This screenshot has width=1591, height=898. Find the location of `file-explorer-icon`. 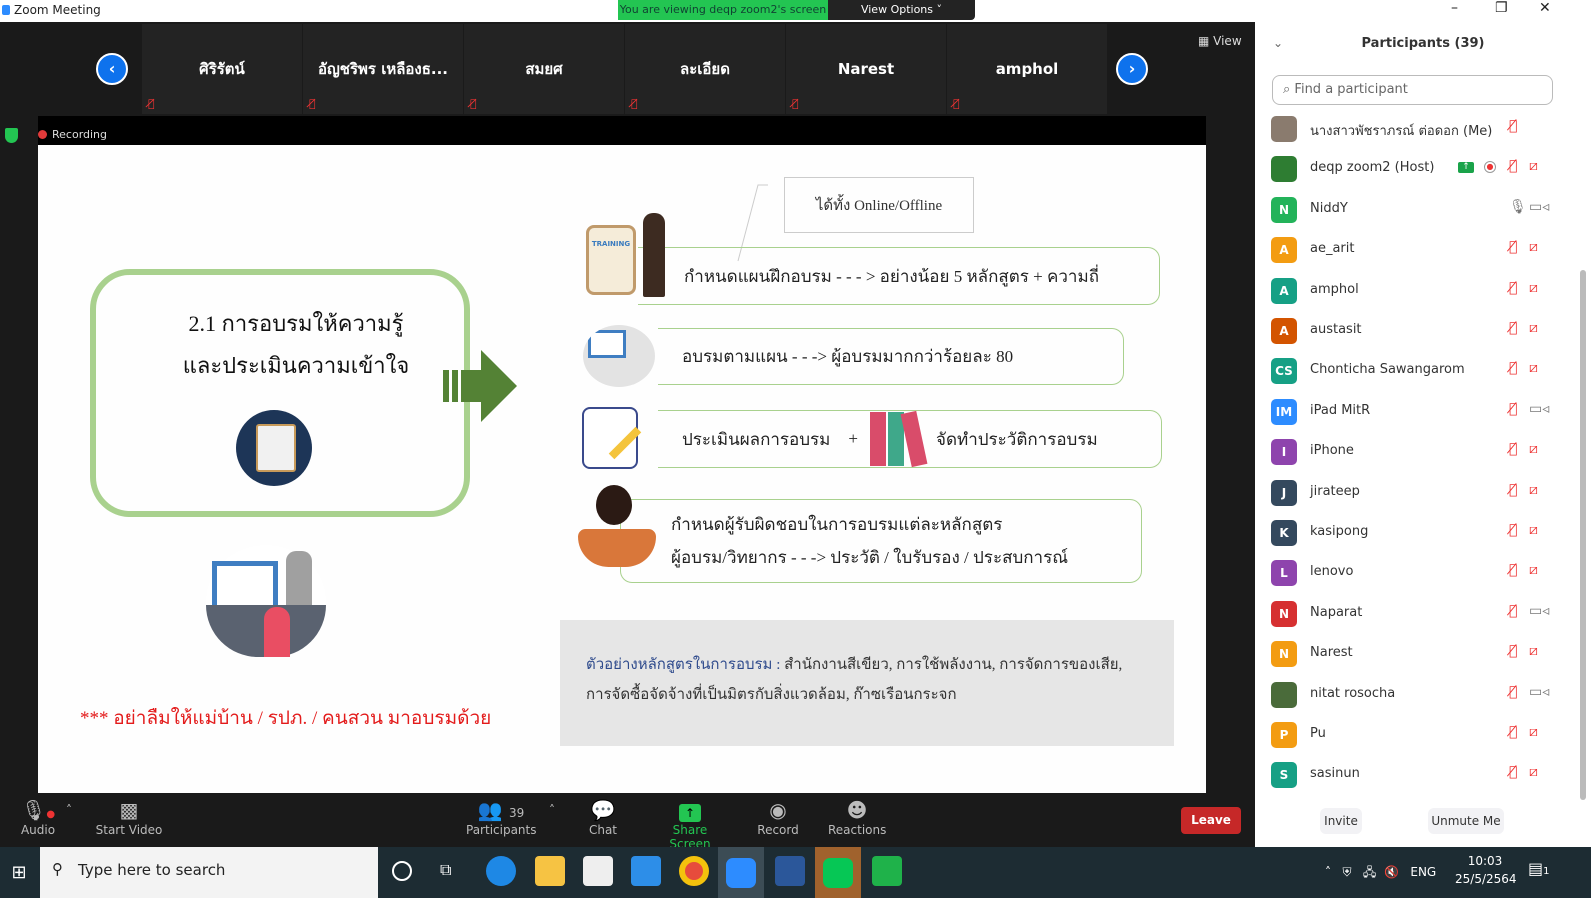

file-explorer-icon is located at coordinates (550, 871).